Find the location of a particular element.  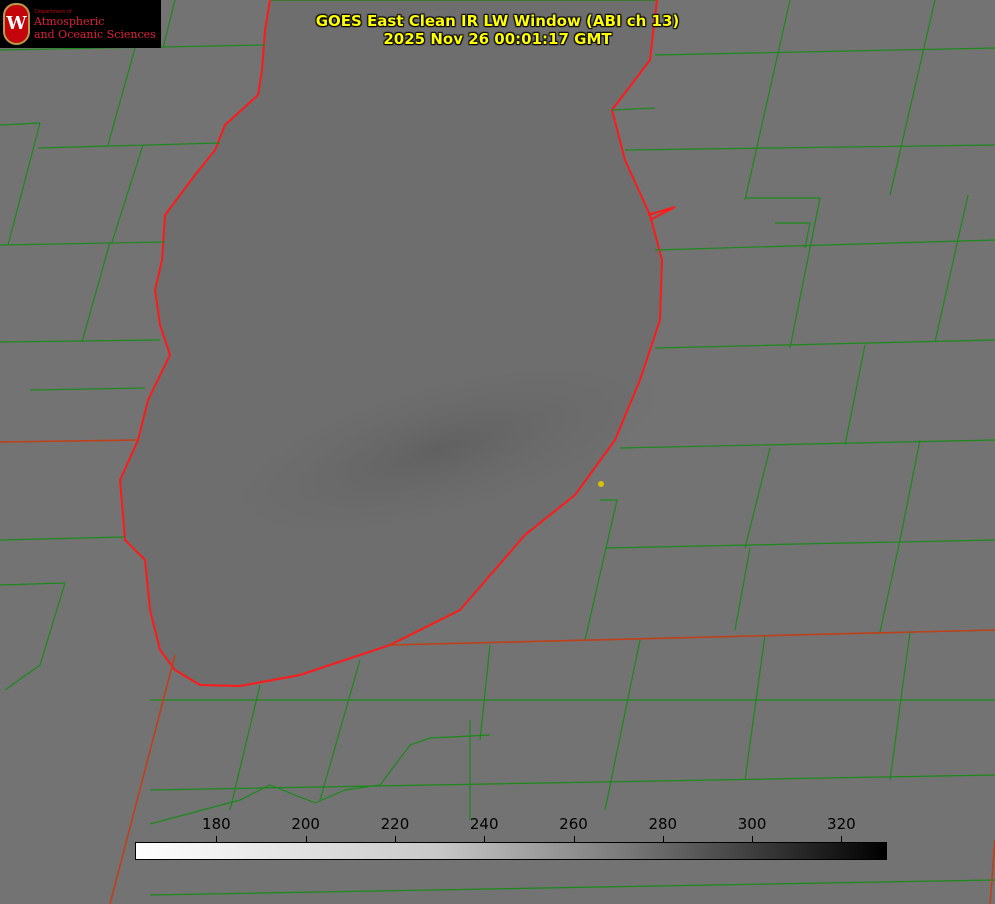

colorbar-tick-label: 300 is located at coordinates (752, 824).